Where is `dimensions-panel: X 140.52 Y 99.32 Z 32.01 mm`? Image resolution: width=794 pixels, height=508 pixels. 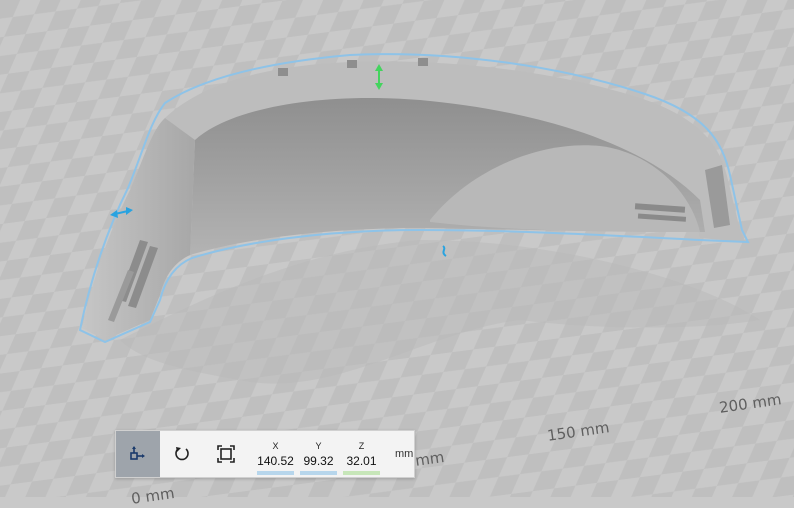 dimensions-panel: X 140.52 Y 99.32 Z 32.01 mm is located at coordinates (330, 454).